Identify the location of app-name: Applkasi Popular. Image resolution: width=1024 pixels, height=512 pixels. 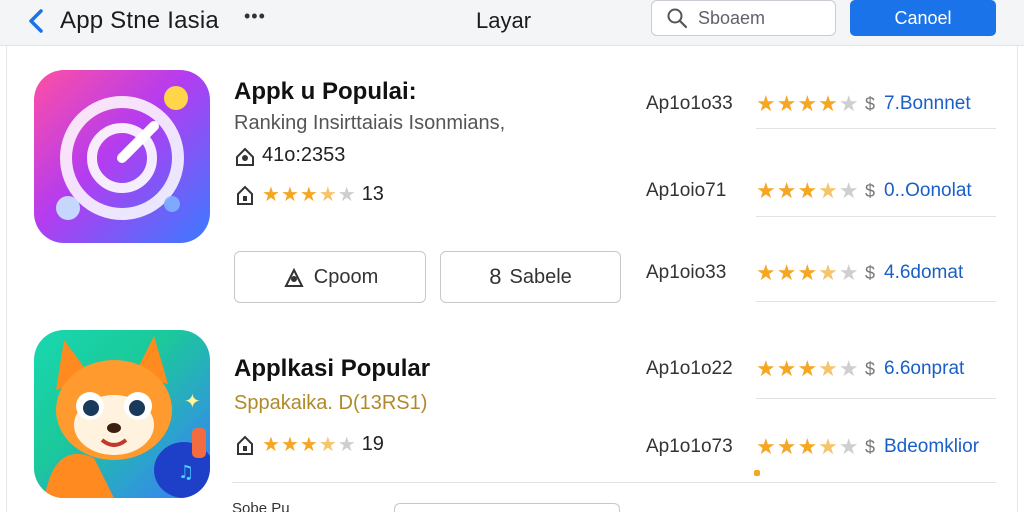
(332, 368).